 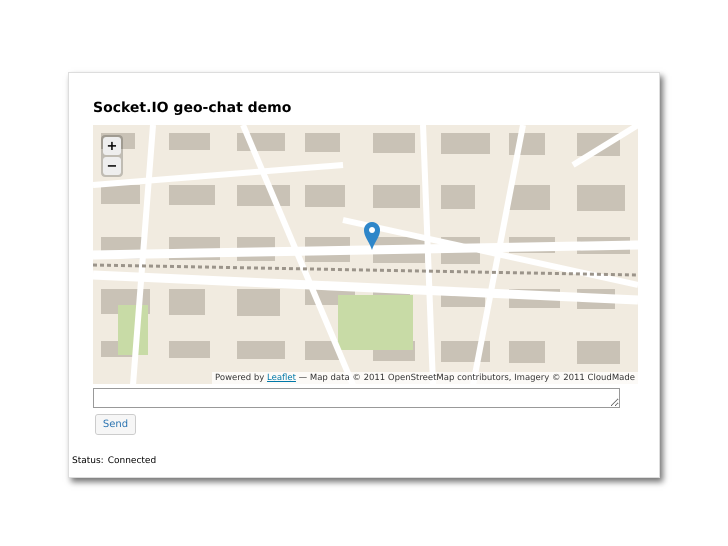 I want to click on marker-icon, so click(x=372, y=236).